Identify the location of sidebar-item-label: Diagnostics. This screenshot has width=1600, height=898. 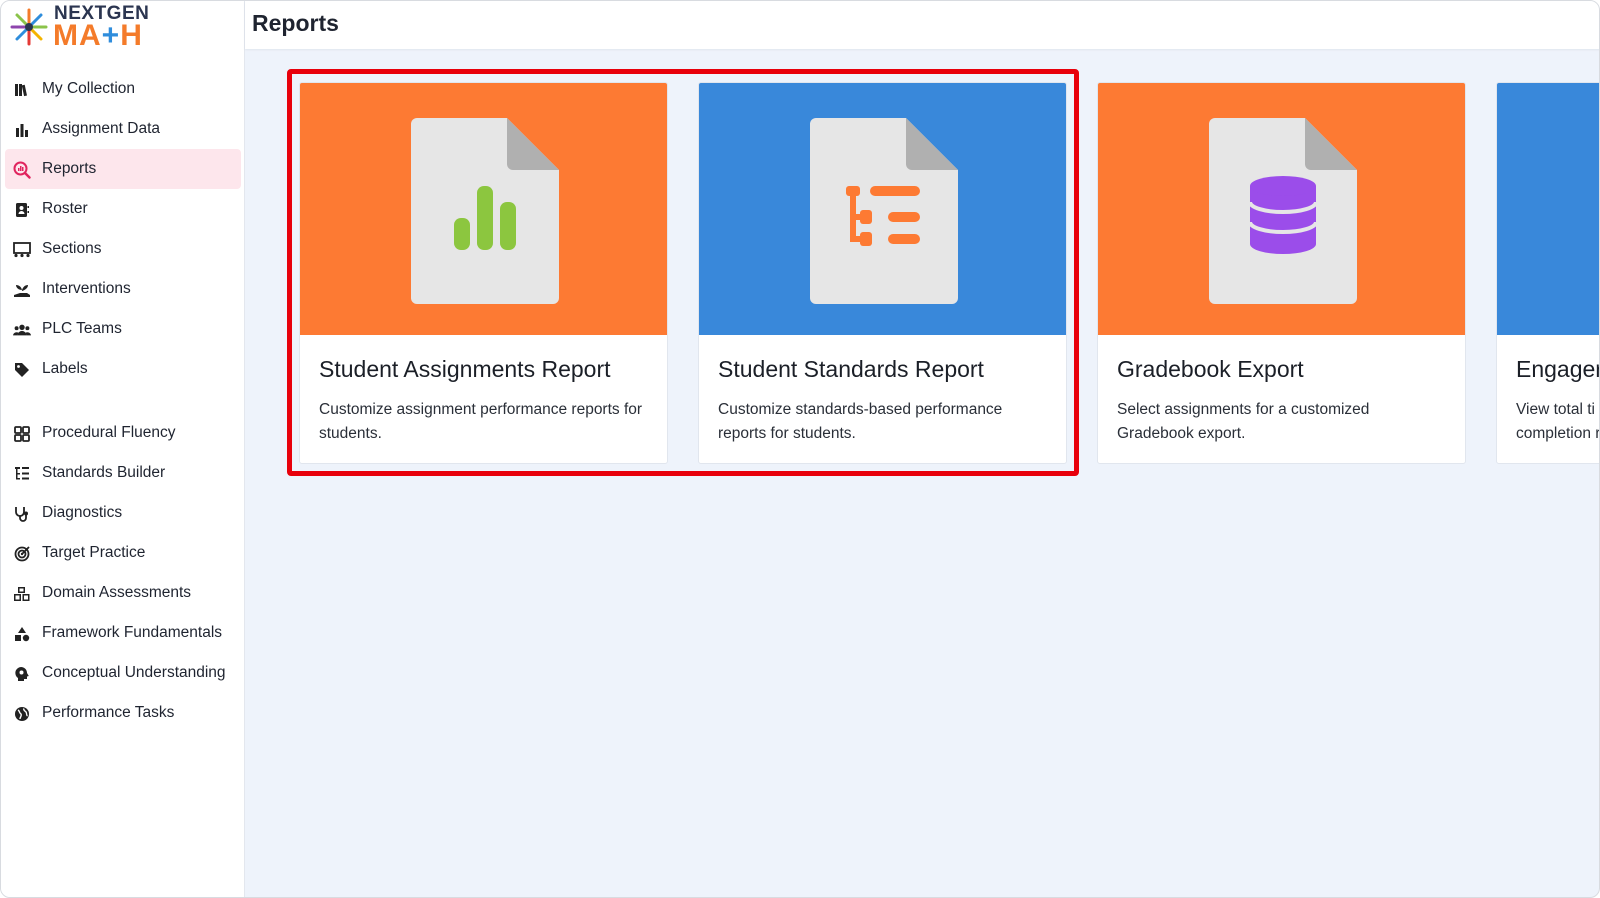
(82, 512).